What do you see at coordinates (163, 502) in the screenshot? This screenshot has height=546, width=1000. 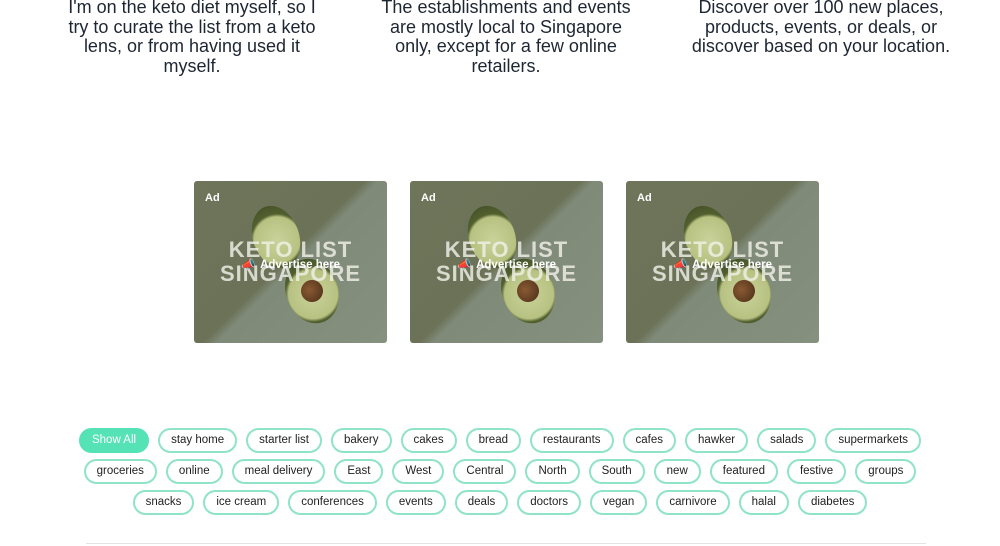 I see `tag-snacks: snacks` at bounding box center [163, 502].